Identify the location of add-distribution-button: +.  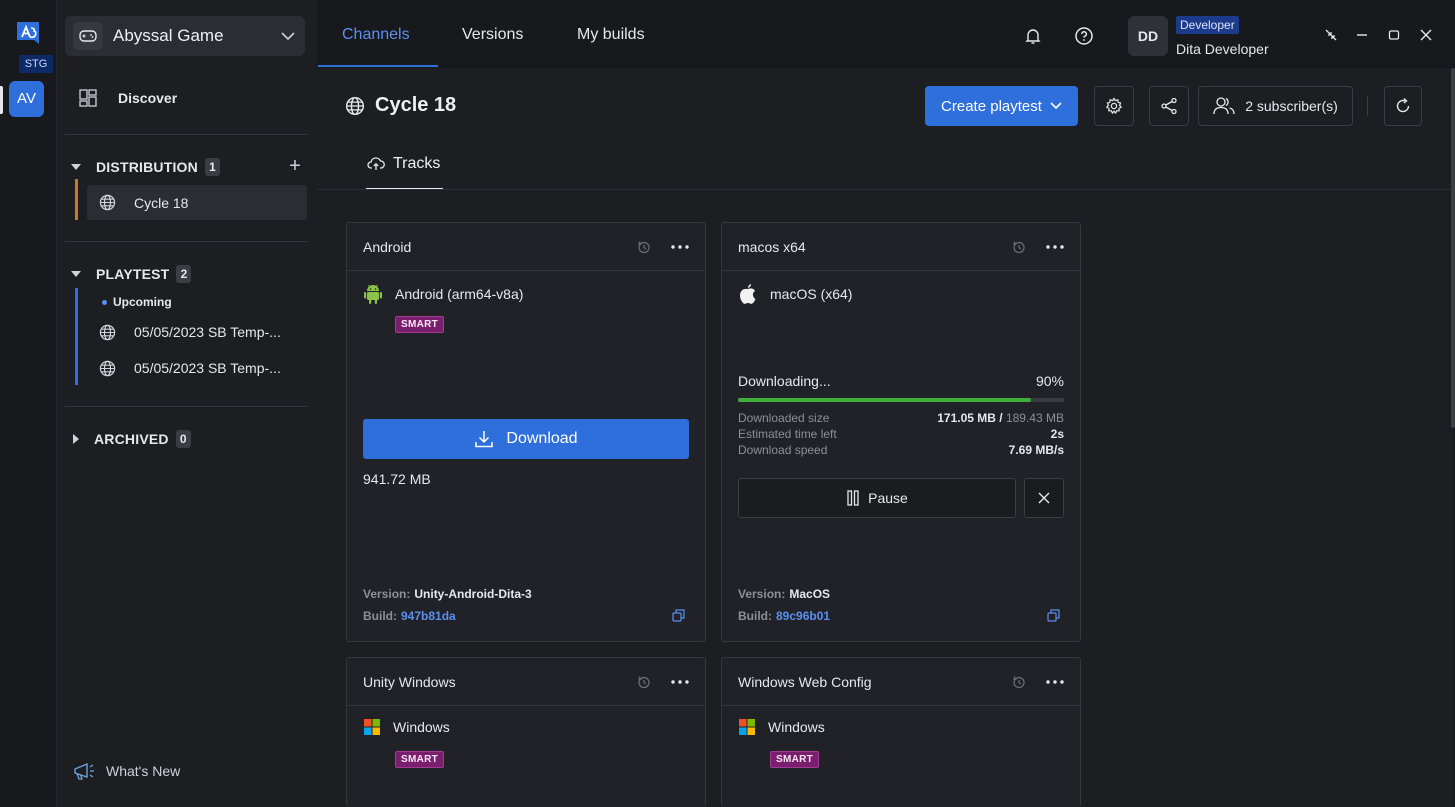
(295, 166).